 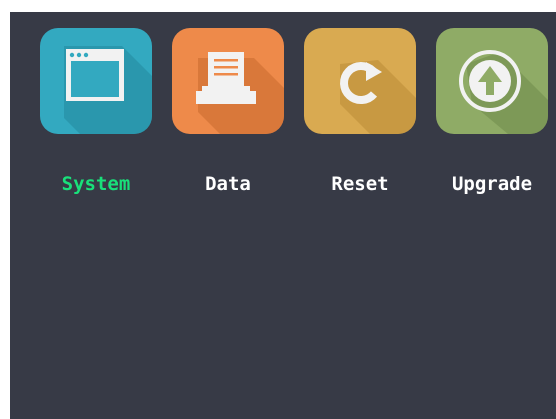 What do you see at coordinates (360, 184) in the screenshot?
I see `reset-label: Reset` at bounding box center [360, 184].